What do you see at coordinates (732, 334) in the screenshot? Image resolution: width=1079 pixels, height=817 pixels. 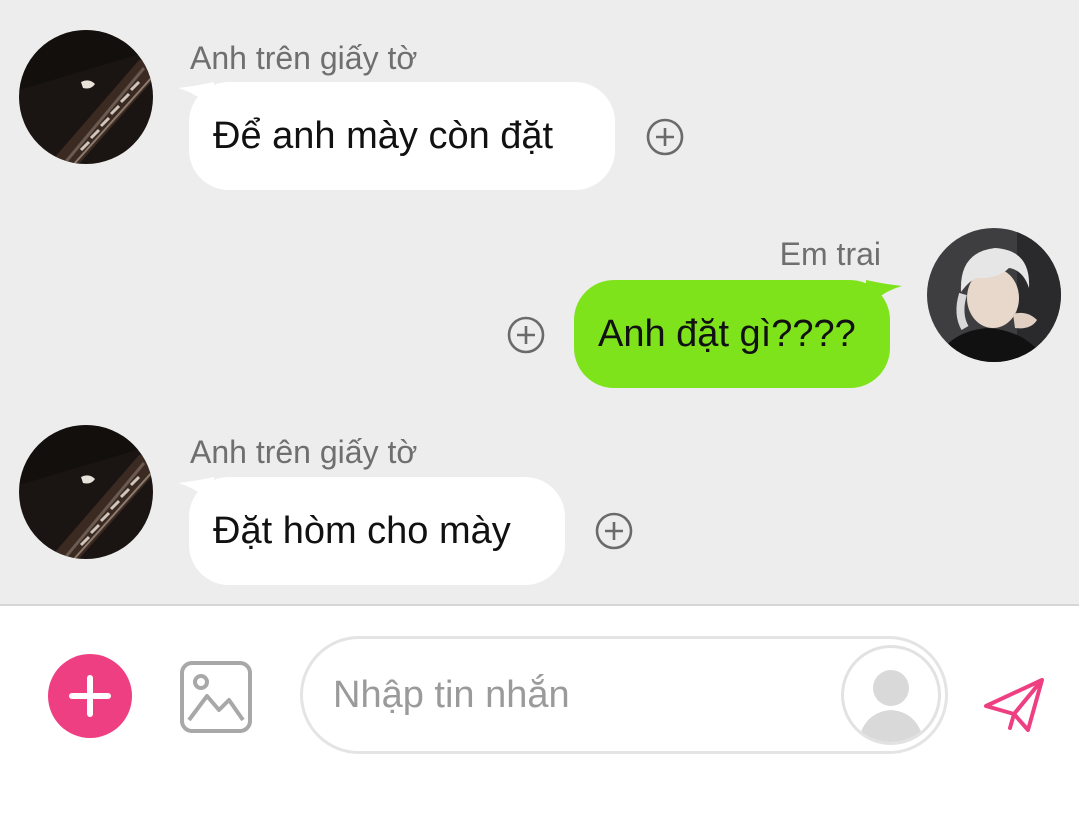 I see `message-bubble: Anh đặt gì????` at bounding box center [732, 334].